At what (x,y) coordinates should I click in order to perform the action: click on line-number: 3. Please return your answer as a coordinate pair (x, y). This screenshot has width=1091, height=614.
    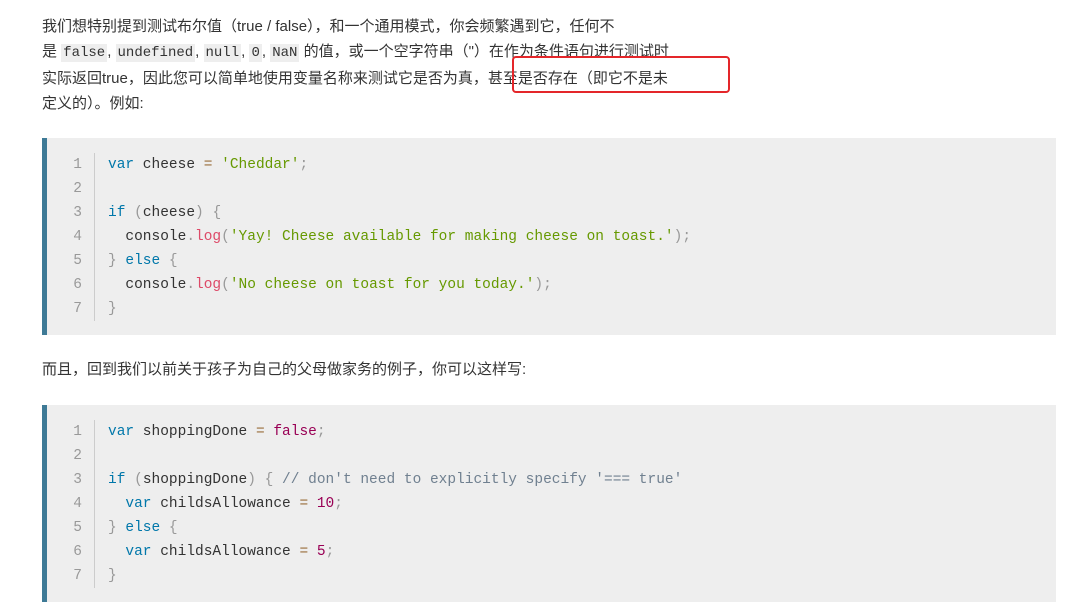
    Looking at the image, I should click on (77, 213).